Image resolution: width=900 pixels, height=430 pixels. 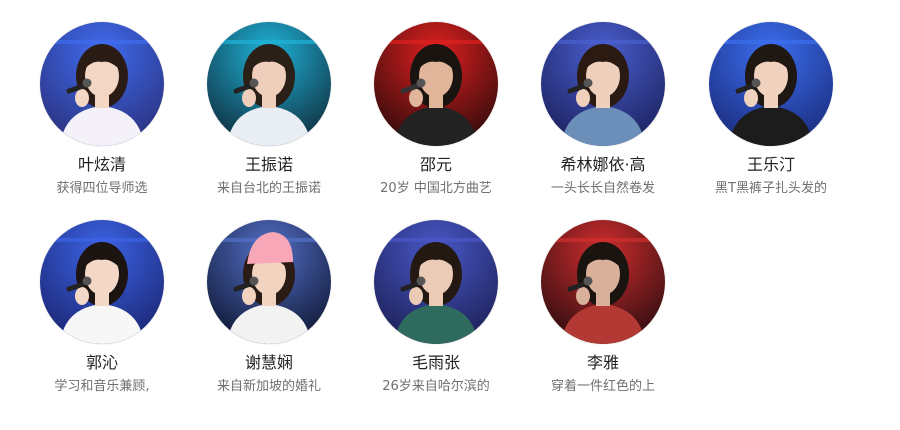 I want to click on contestant-name: 希林娜依·高, so click(x=603, y=165).